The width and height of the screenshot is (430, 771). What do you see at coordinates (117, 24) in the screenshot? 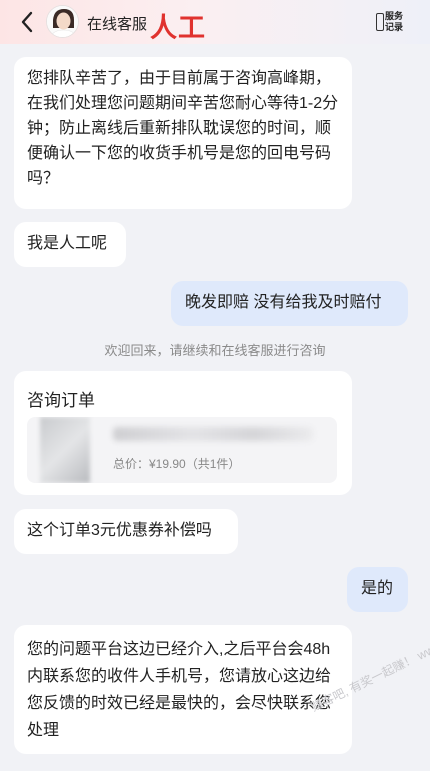
I see `chat-title: 在线客服` at bounding box center [117, 24].